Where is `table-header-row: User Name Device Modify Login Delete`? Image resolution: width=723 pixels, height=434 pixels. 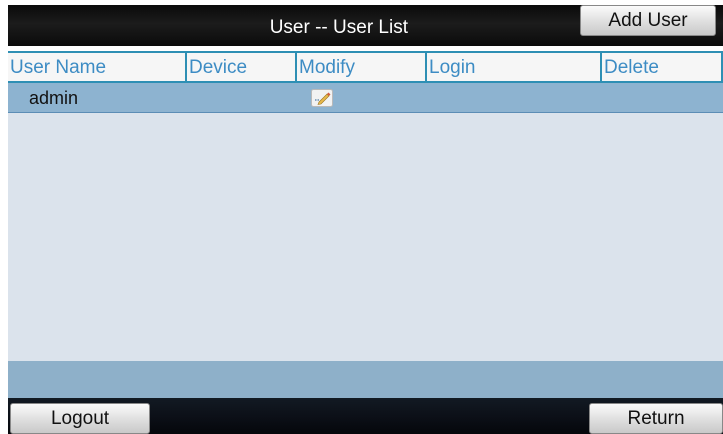
table-header-row: User Name Device Modify Login Delete is located at coordinates (365, 67).